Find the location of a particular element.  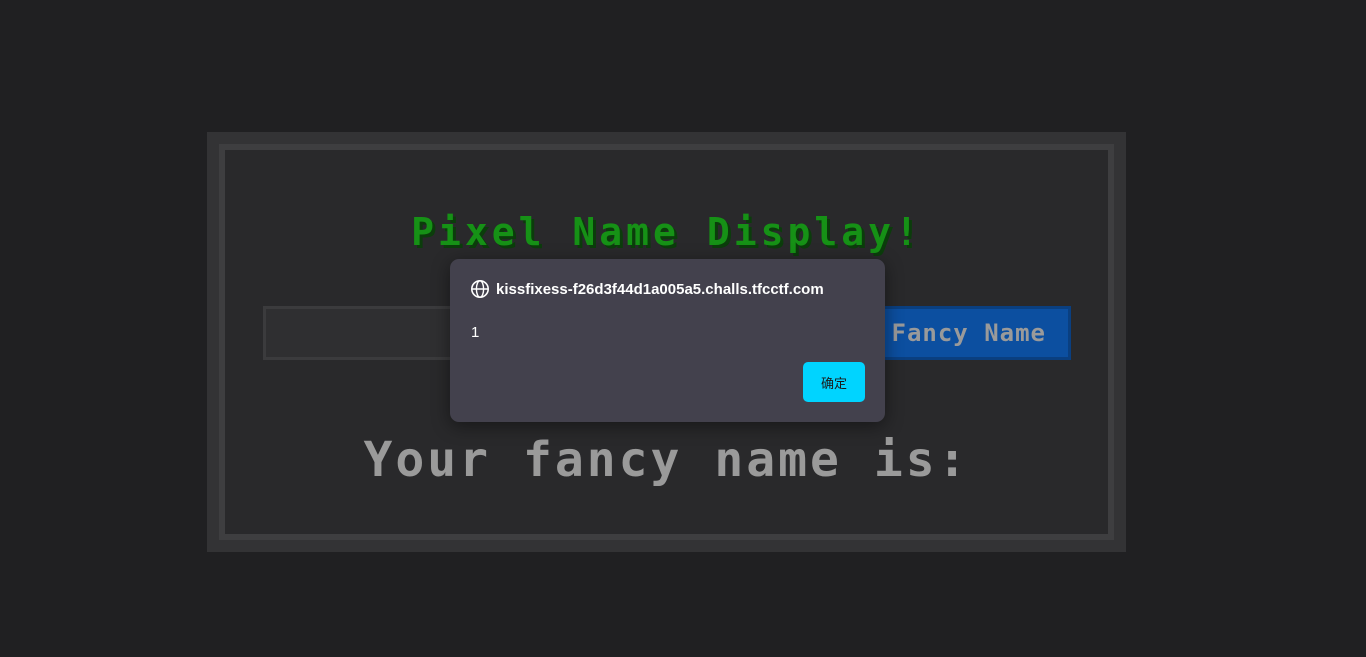

dialog-message: 1 is located at coordinates (475, 332).